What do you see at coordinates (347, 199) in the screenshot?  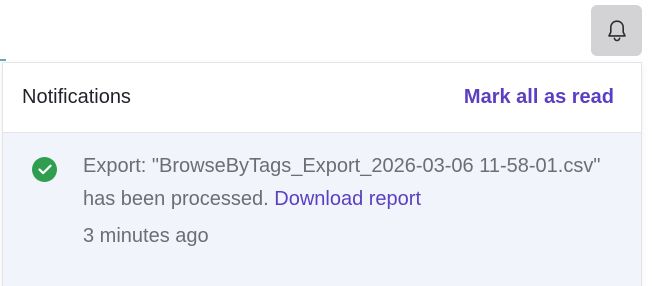 I see `download-report-link: Download report` at bounding box center [347, 199].